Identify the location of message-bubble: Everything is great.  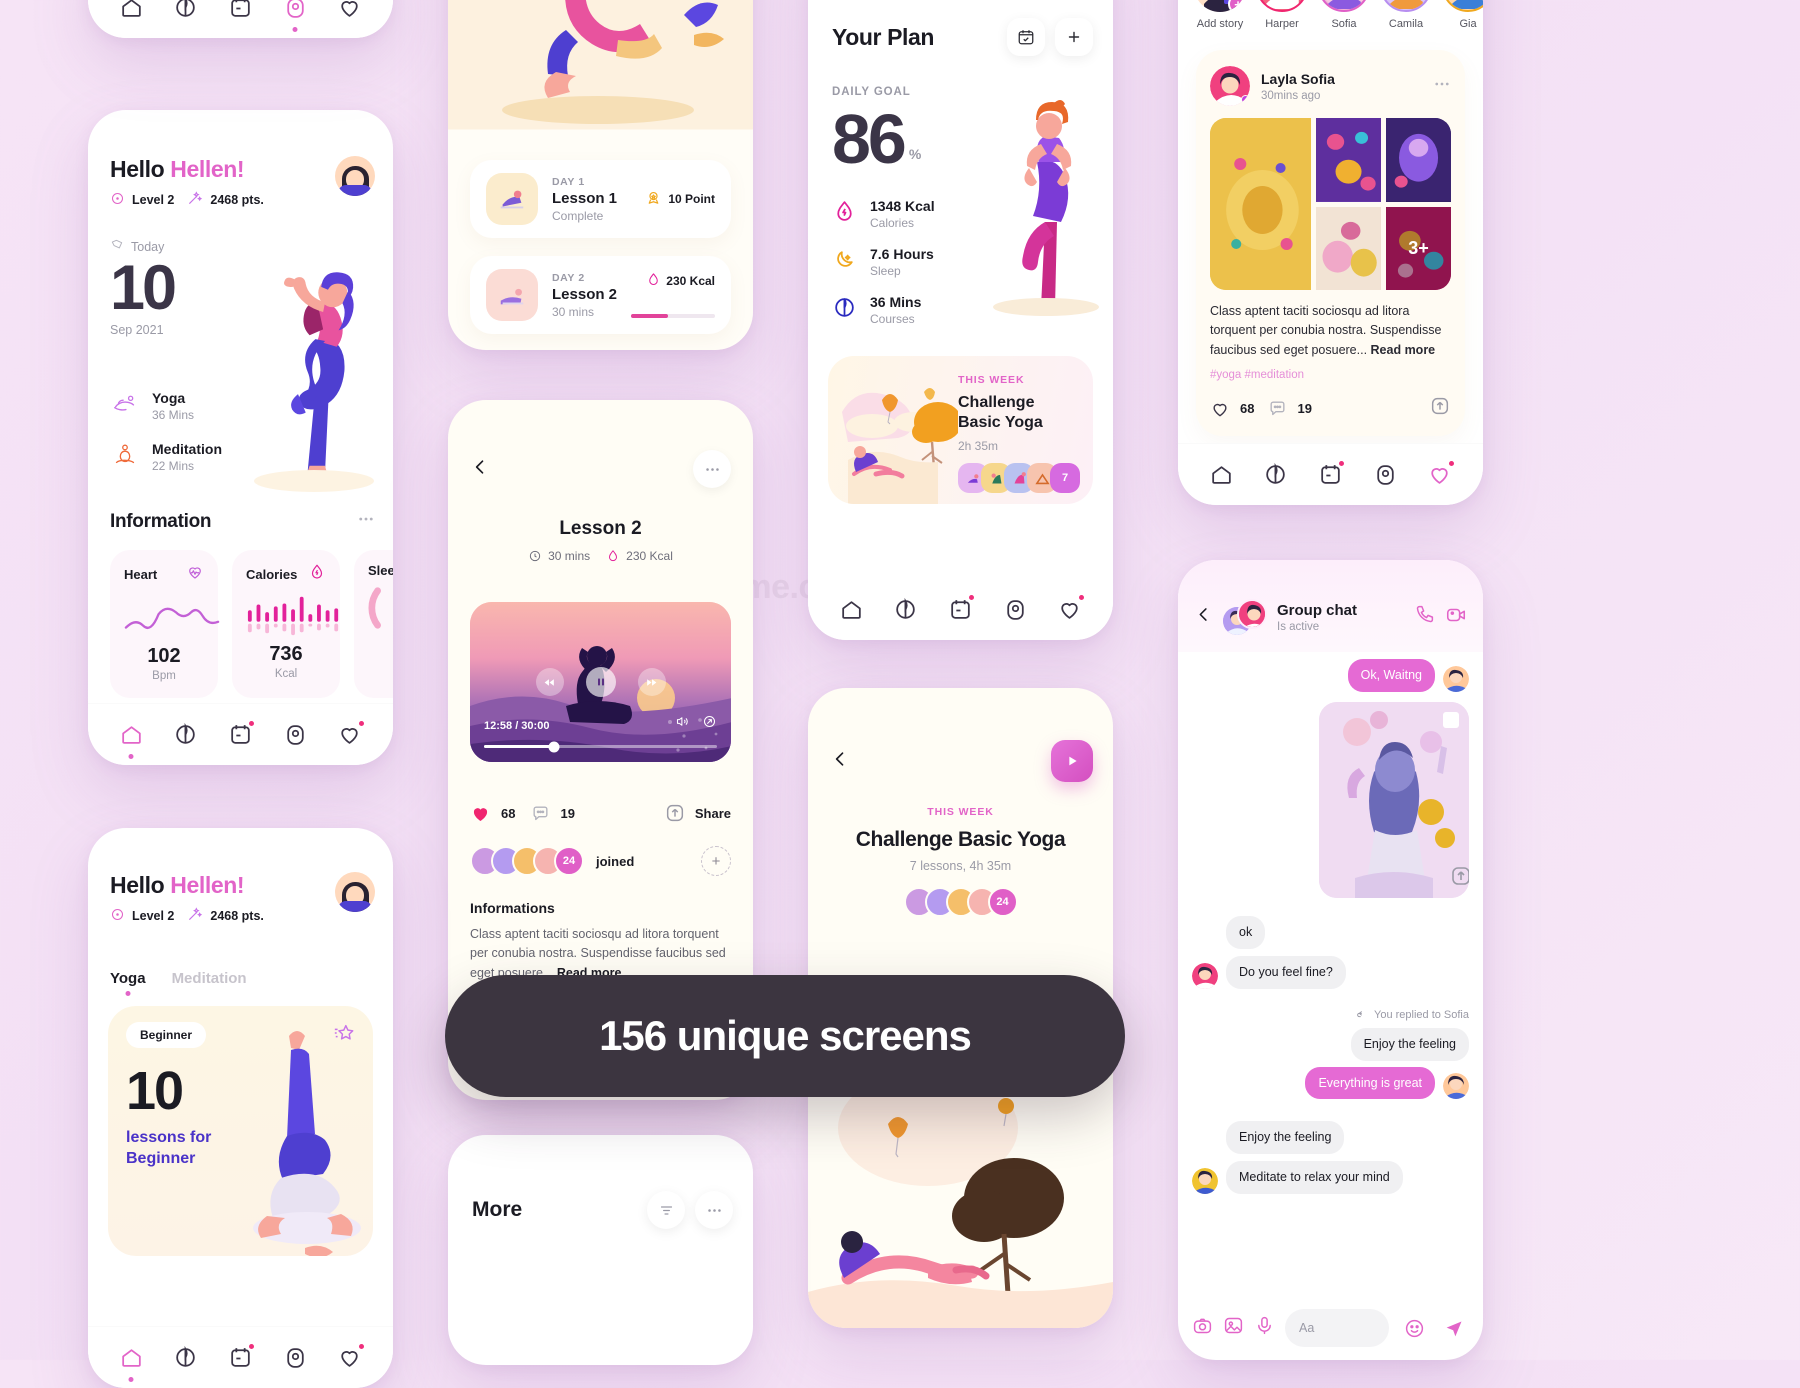
(1370, 1083).